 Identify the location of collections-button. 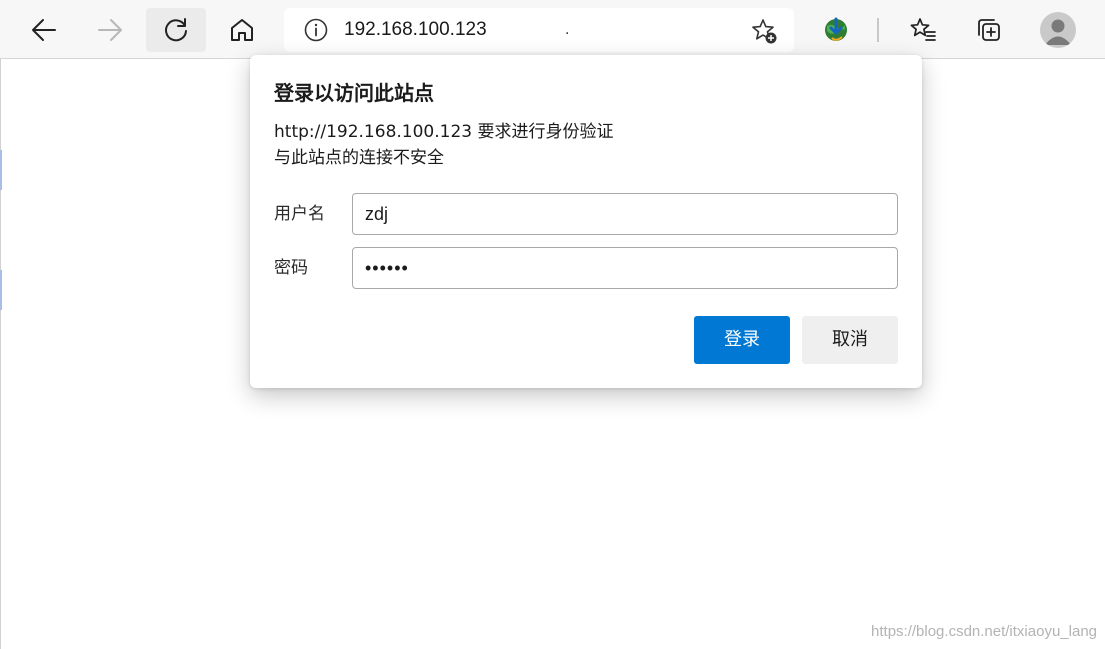
(989, 30).